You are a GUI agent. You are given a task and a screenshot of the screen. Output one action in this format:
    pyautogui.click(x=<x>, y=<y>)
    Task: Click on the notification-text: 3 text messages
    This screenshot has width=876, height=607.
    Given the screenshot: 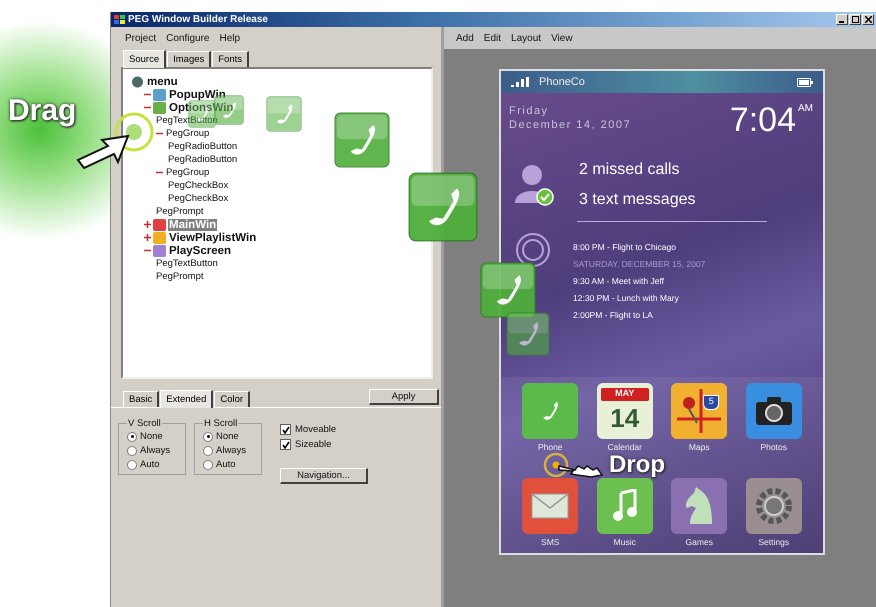 What is the action you would take?
    pyautogui.click(x=637, y=200)
    